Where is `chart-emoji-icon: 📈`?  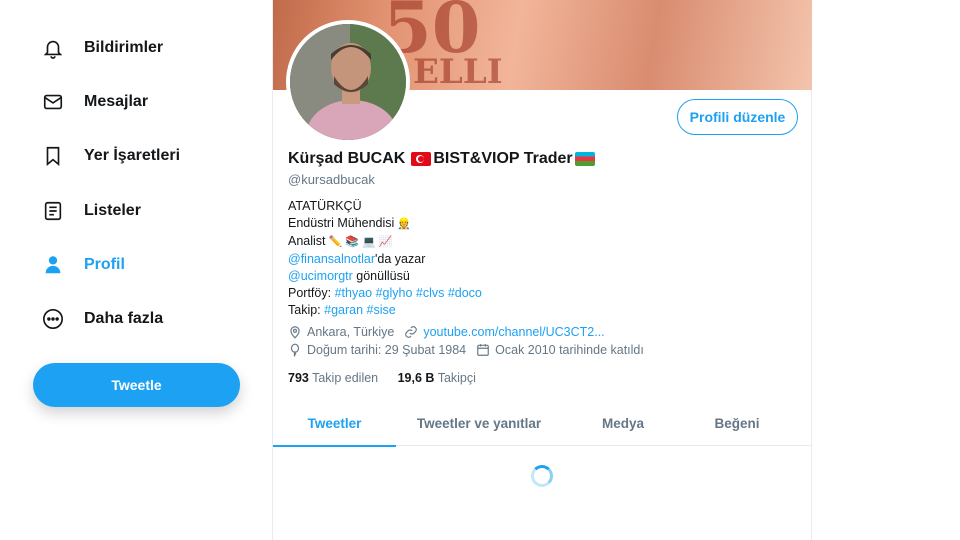
chart-emoji-icon: 📈 is located at coordinates (385, 242).